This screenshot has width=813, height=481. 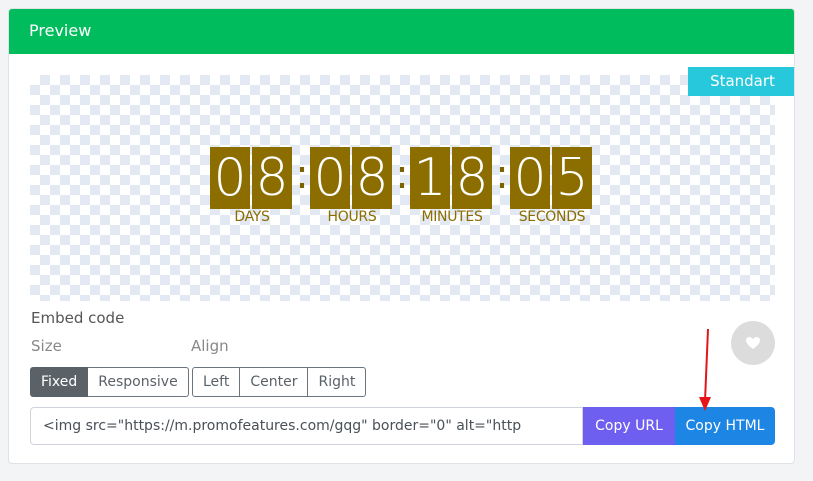 What do you see at coordinates (274, 382) in the screenshot?
I see `align-center-button: Center` at bounding box center [274, 382].